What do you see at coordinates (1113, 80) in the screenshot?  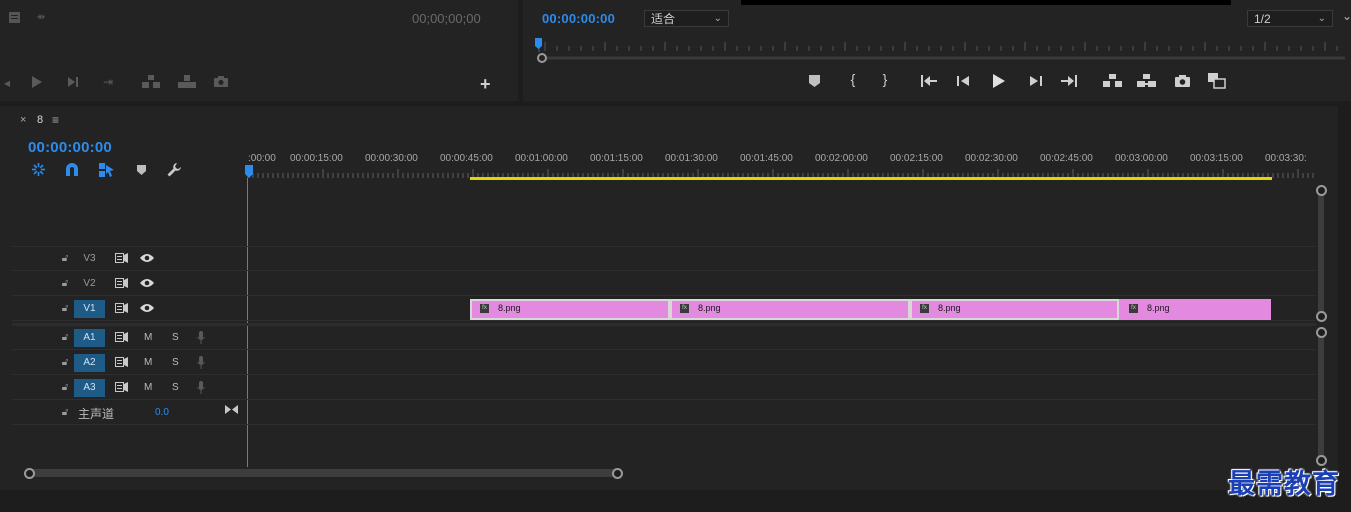 I see `lift-icon` at bounding box center [1113, 80].